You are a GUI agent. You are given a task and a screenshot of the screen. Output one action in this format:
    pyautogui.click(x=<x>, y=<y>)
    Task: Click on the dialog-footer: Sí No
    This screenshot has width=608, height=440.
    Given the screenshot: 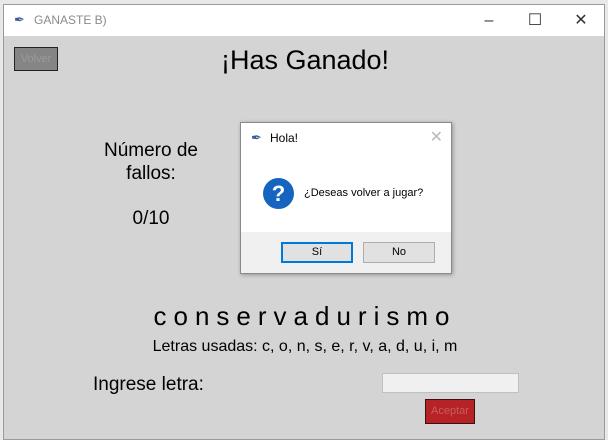 What is the action you would take?
    pyautogui.click(x=346, y=252)
    